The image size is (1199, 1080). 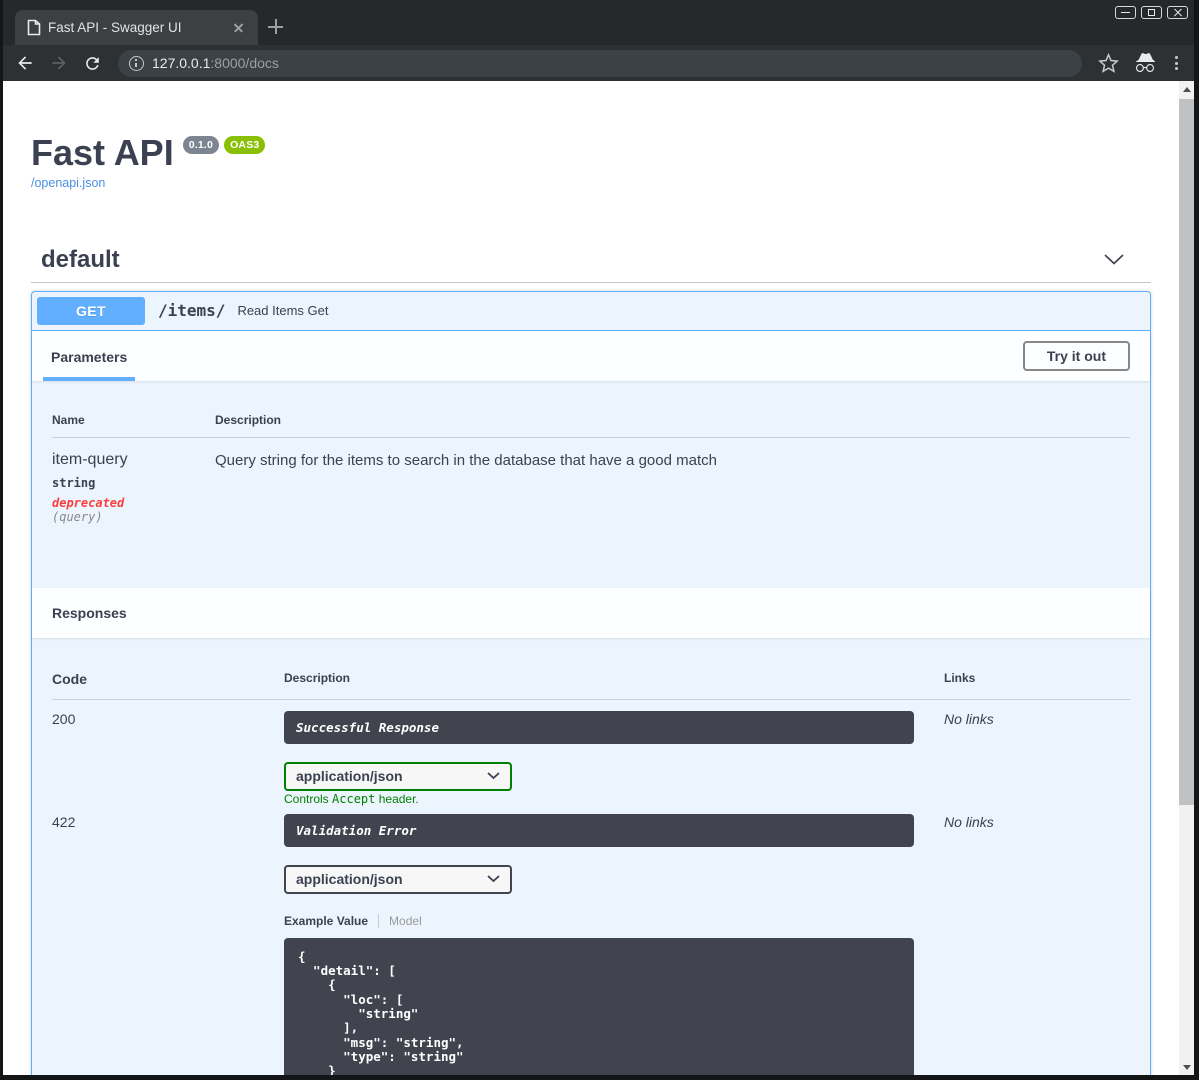 What do you see at coordinates (248, 419) in the screenshot?
I see `param-col-description: Description` at bounding box center [248, 419].